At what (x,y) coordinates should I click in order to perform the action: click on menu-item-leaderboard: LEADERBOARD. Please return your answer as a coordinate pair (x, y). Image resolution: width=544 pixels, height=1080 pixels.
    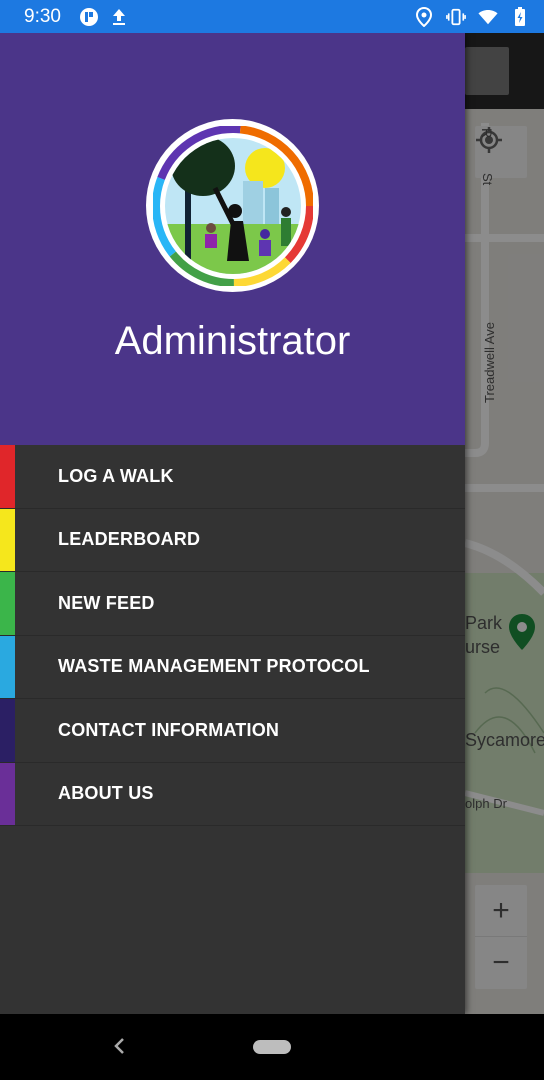
    Looking at the image, I should click on (232, 540).